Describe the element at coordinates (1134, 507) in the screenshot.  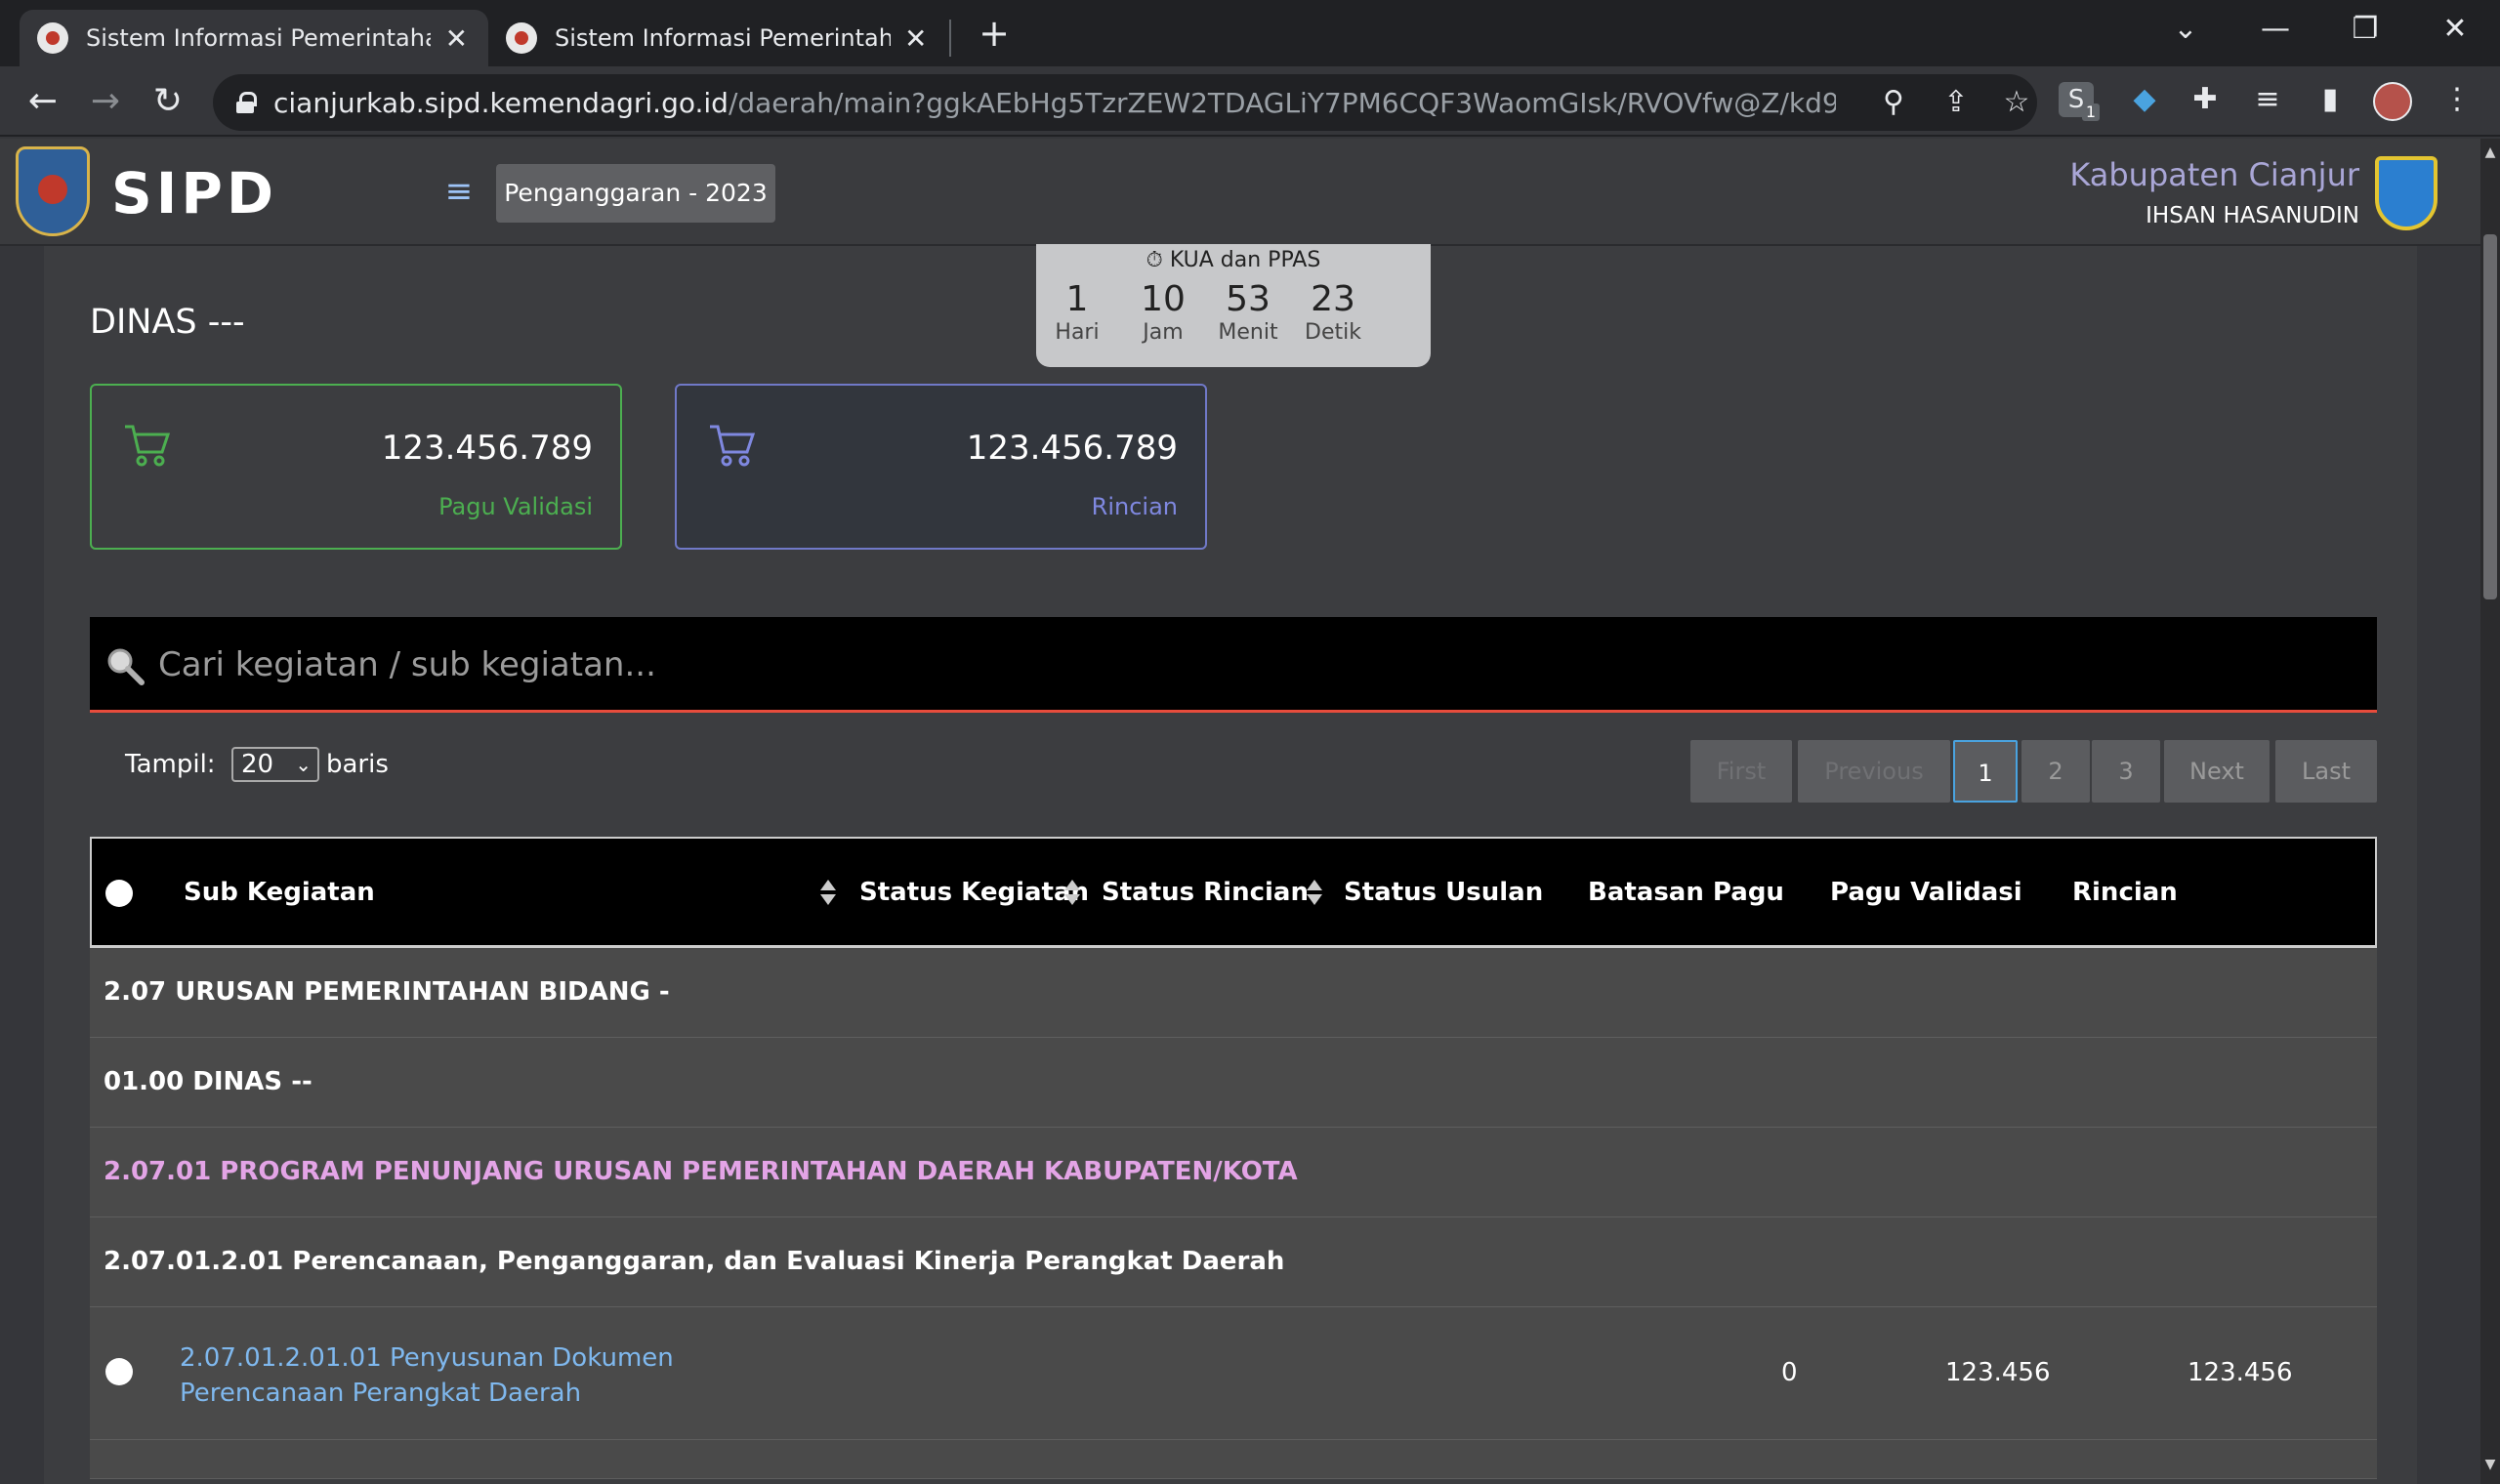
I see `rincian-label: Rincian` at that location.